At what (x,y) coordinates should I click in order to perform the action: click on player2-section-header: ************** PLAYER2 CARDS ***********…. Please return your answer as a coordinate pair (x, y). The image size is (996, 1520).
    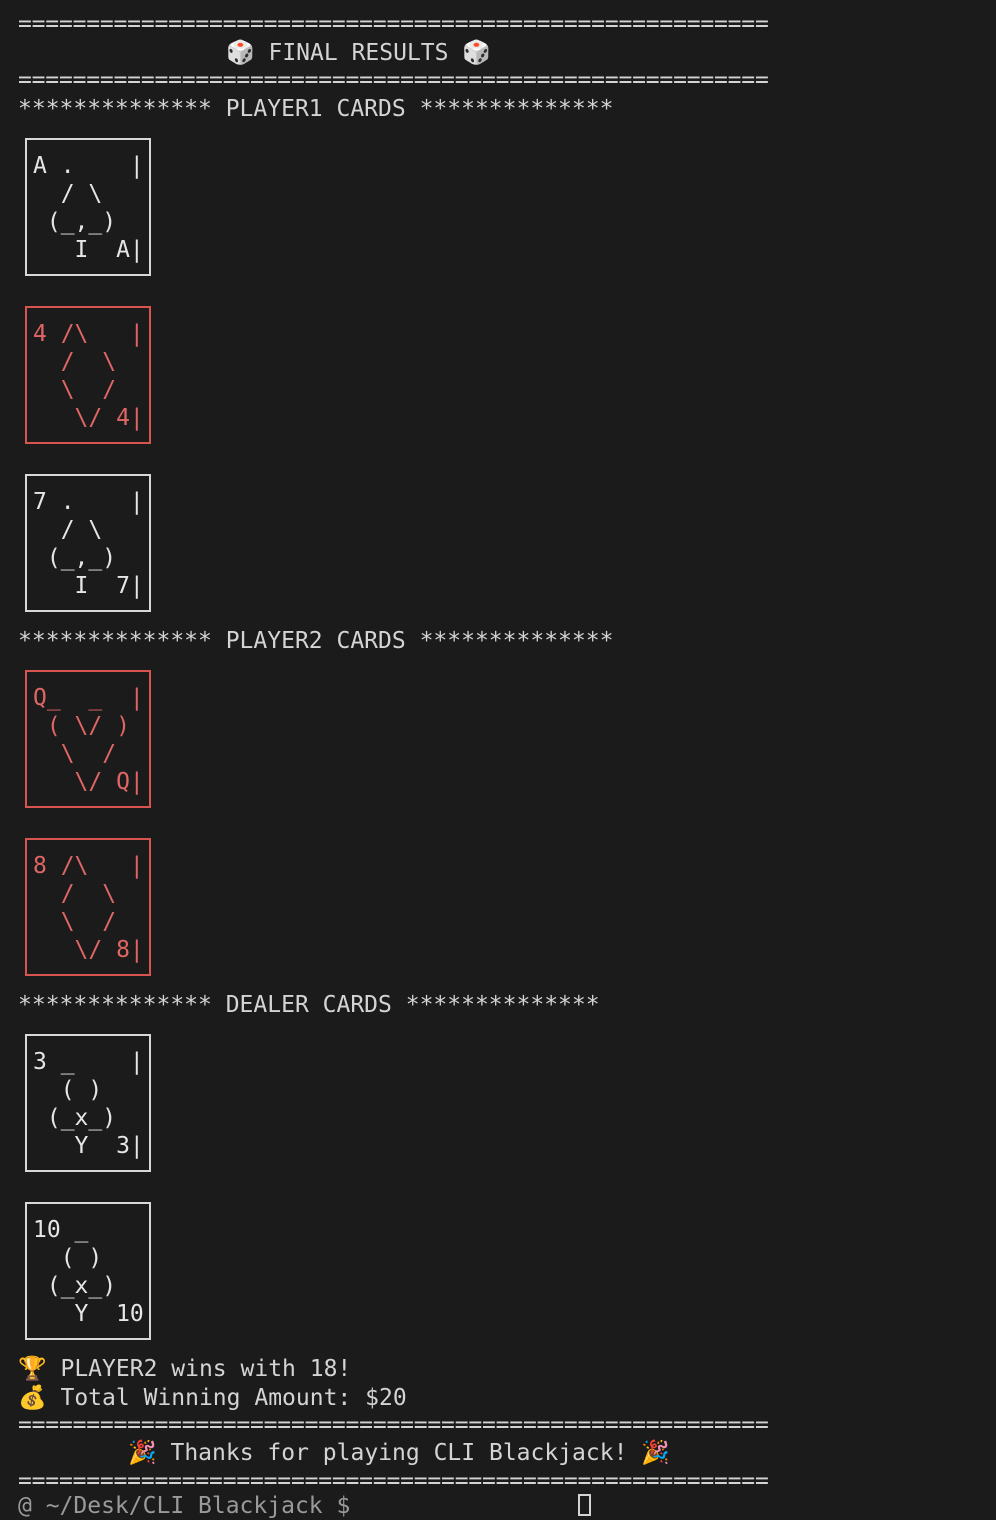
    Looking at the image, I should click on (316, 641).